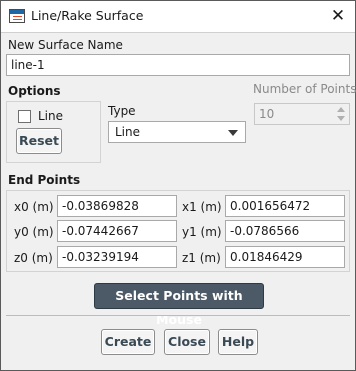 The width and height of the screenshot is (356, 371). Describe the element at coordinates (117, 257) in the screenshot. I see `z0-input: -0.03239194` at that location.